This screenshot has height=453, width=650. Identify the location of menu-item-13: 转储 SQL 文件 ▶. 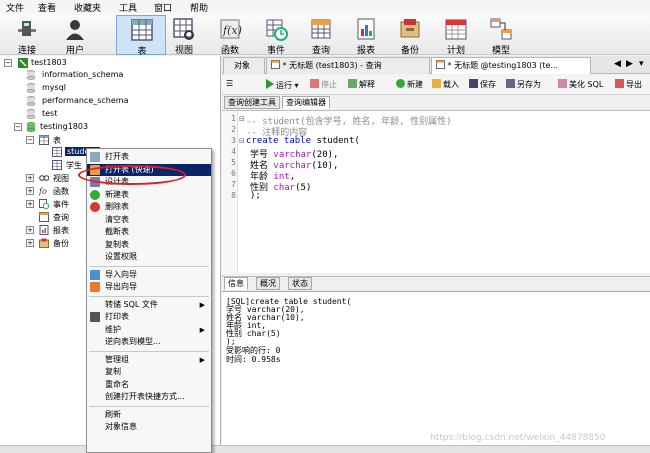
(149, 305).